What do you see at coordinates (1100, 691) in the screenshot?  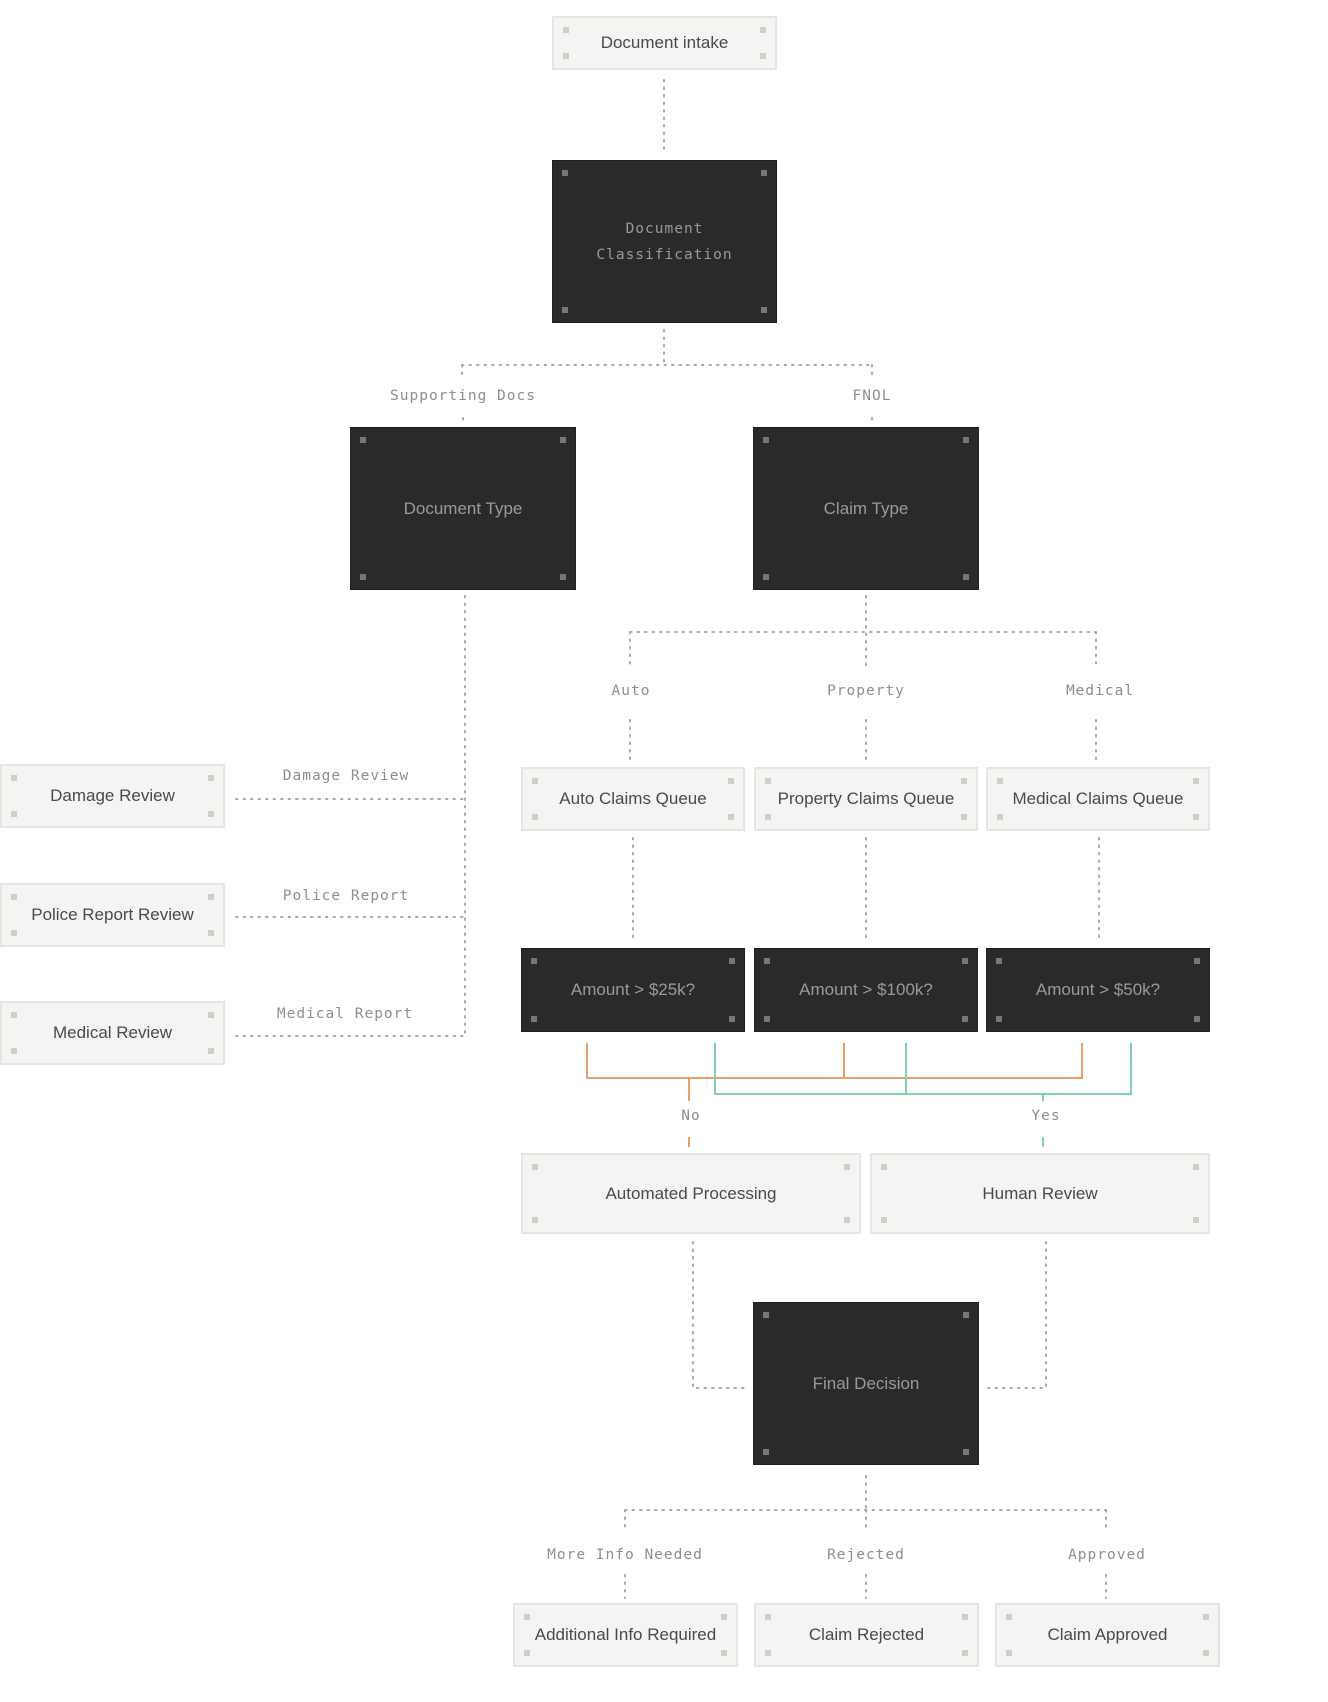 I see `edge-label-medical: Medical` at bounding box center [1100, 691].